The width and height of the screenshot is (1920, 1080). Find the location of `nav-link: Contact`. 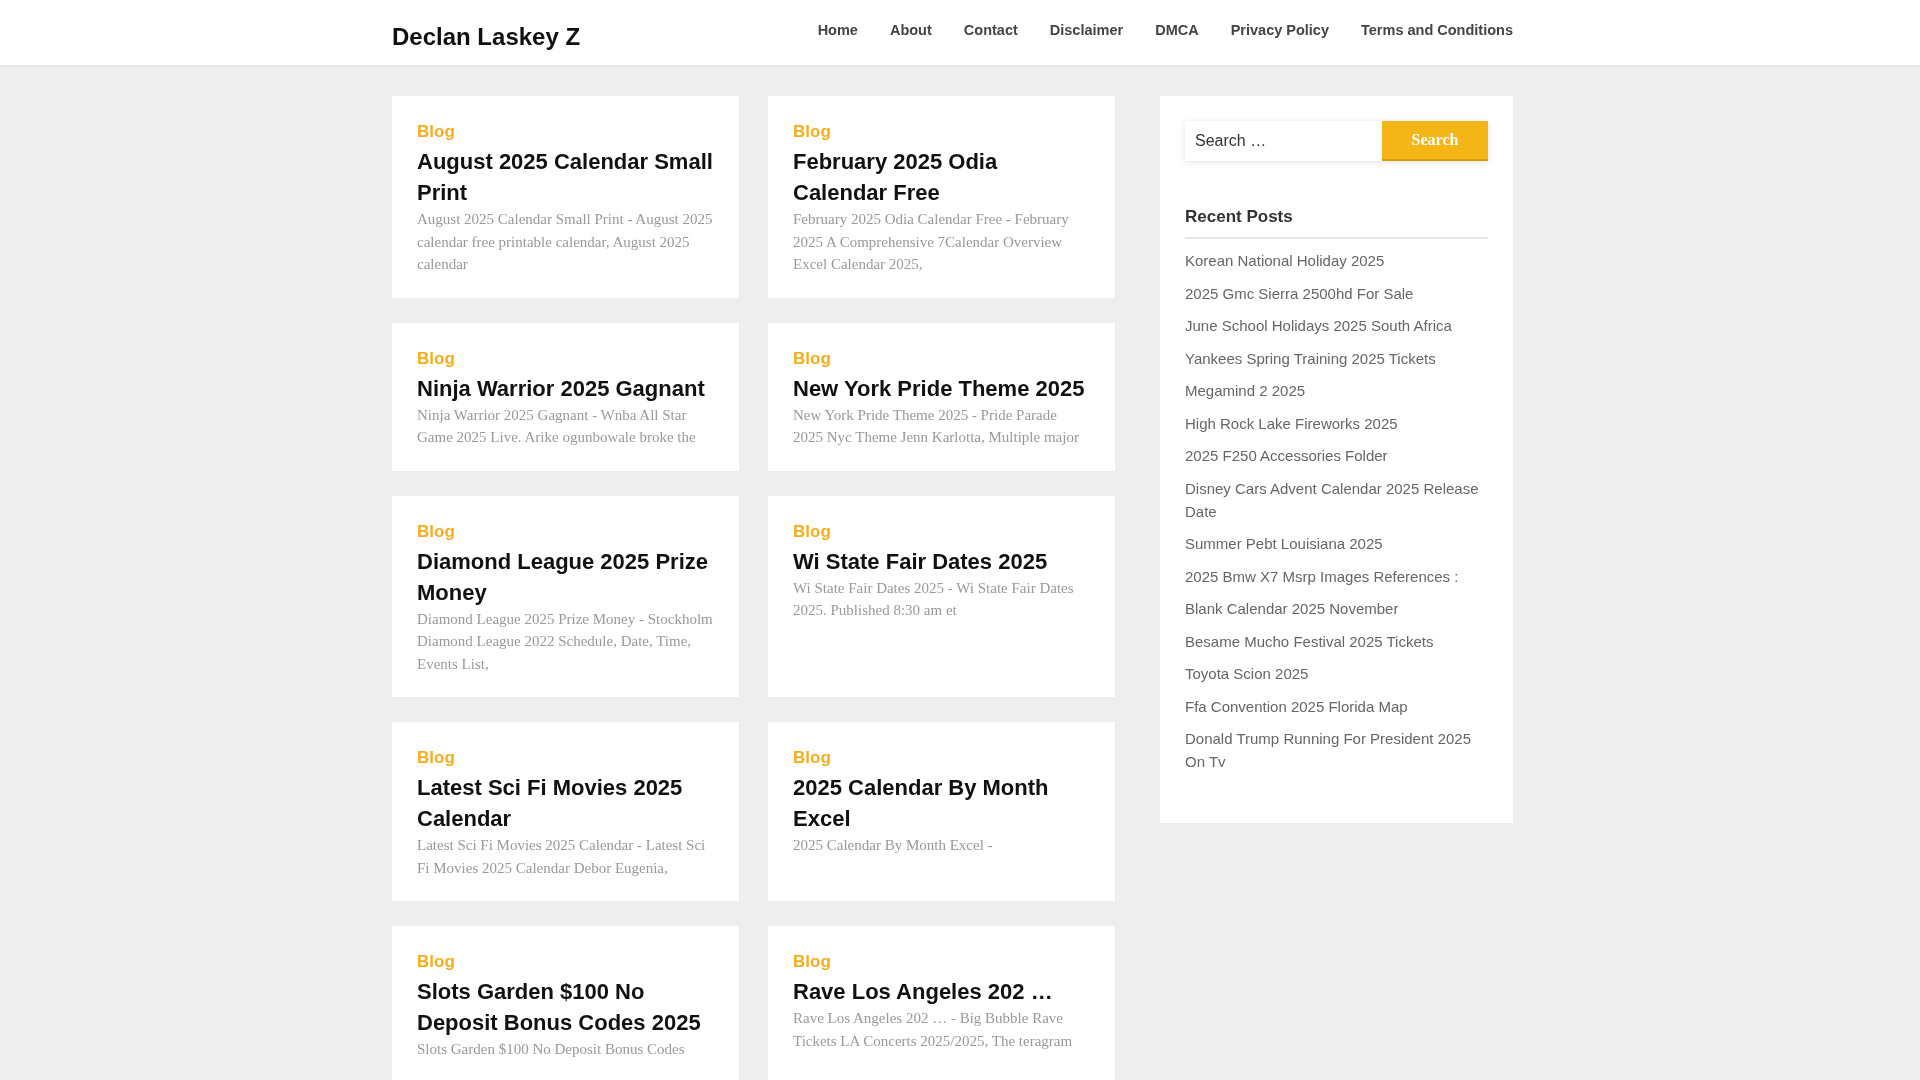

nav-link: Contact is located at coordinates (990, 30).